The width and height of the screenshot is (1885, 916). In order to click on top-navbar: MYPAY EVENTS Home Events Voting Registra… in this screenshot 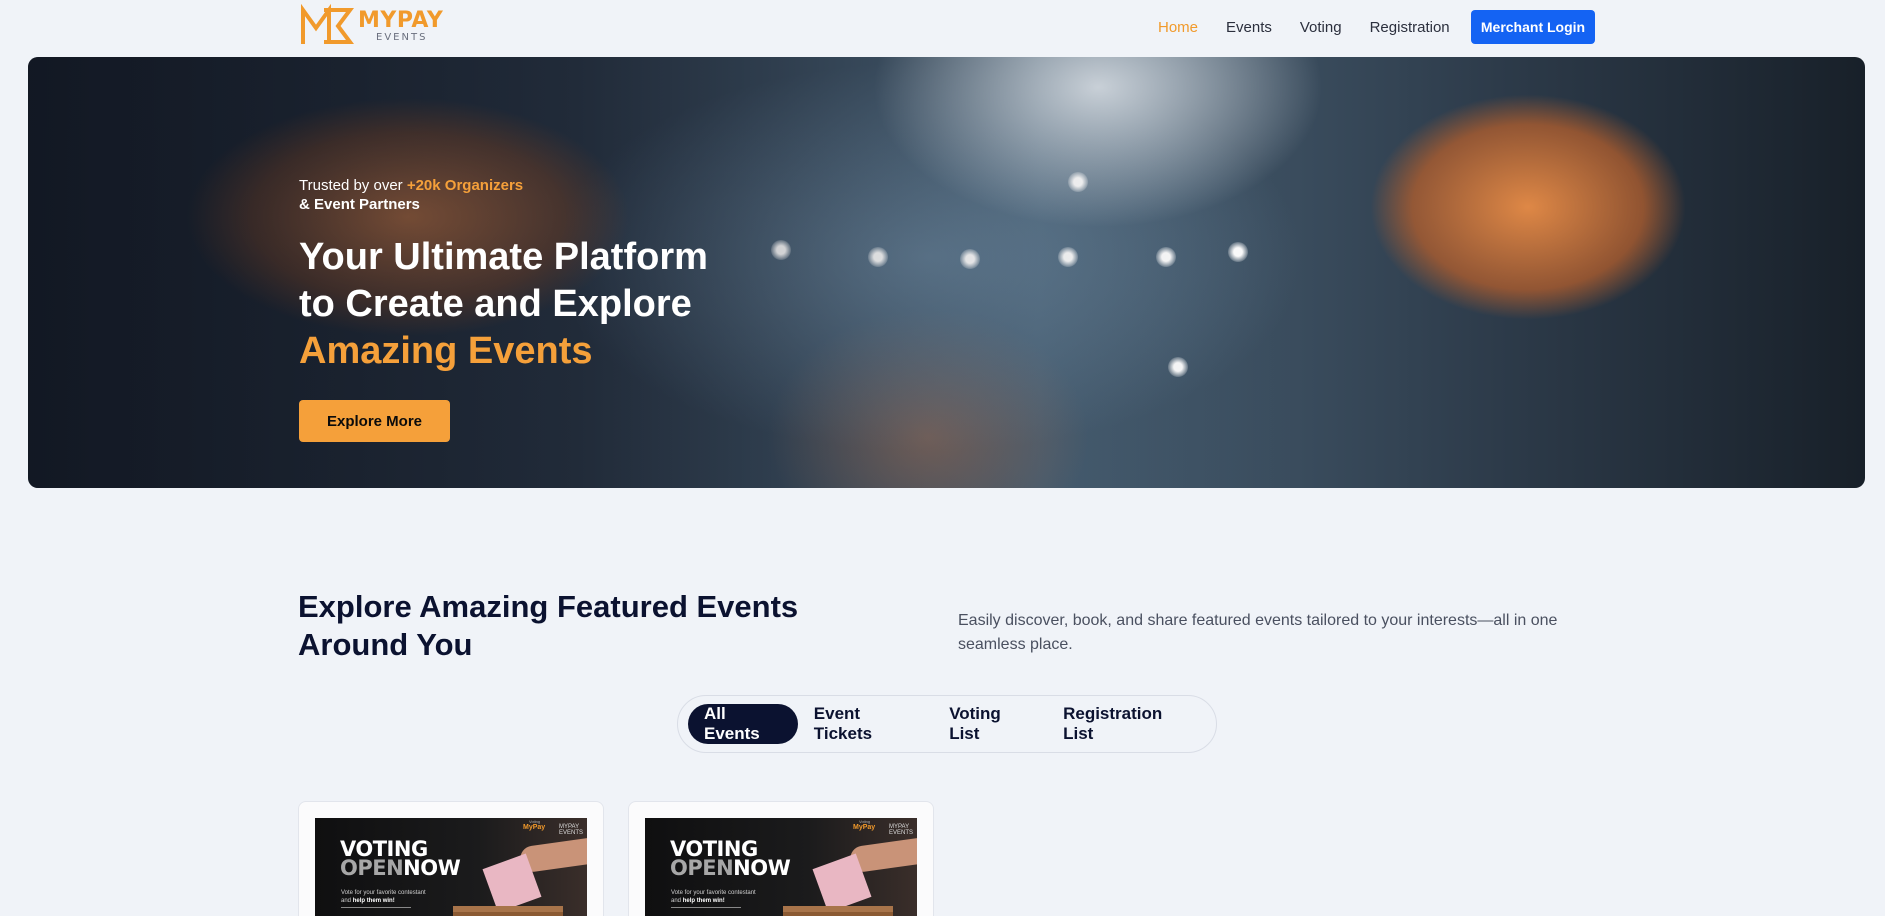, I will do `click(942, 28)`.